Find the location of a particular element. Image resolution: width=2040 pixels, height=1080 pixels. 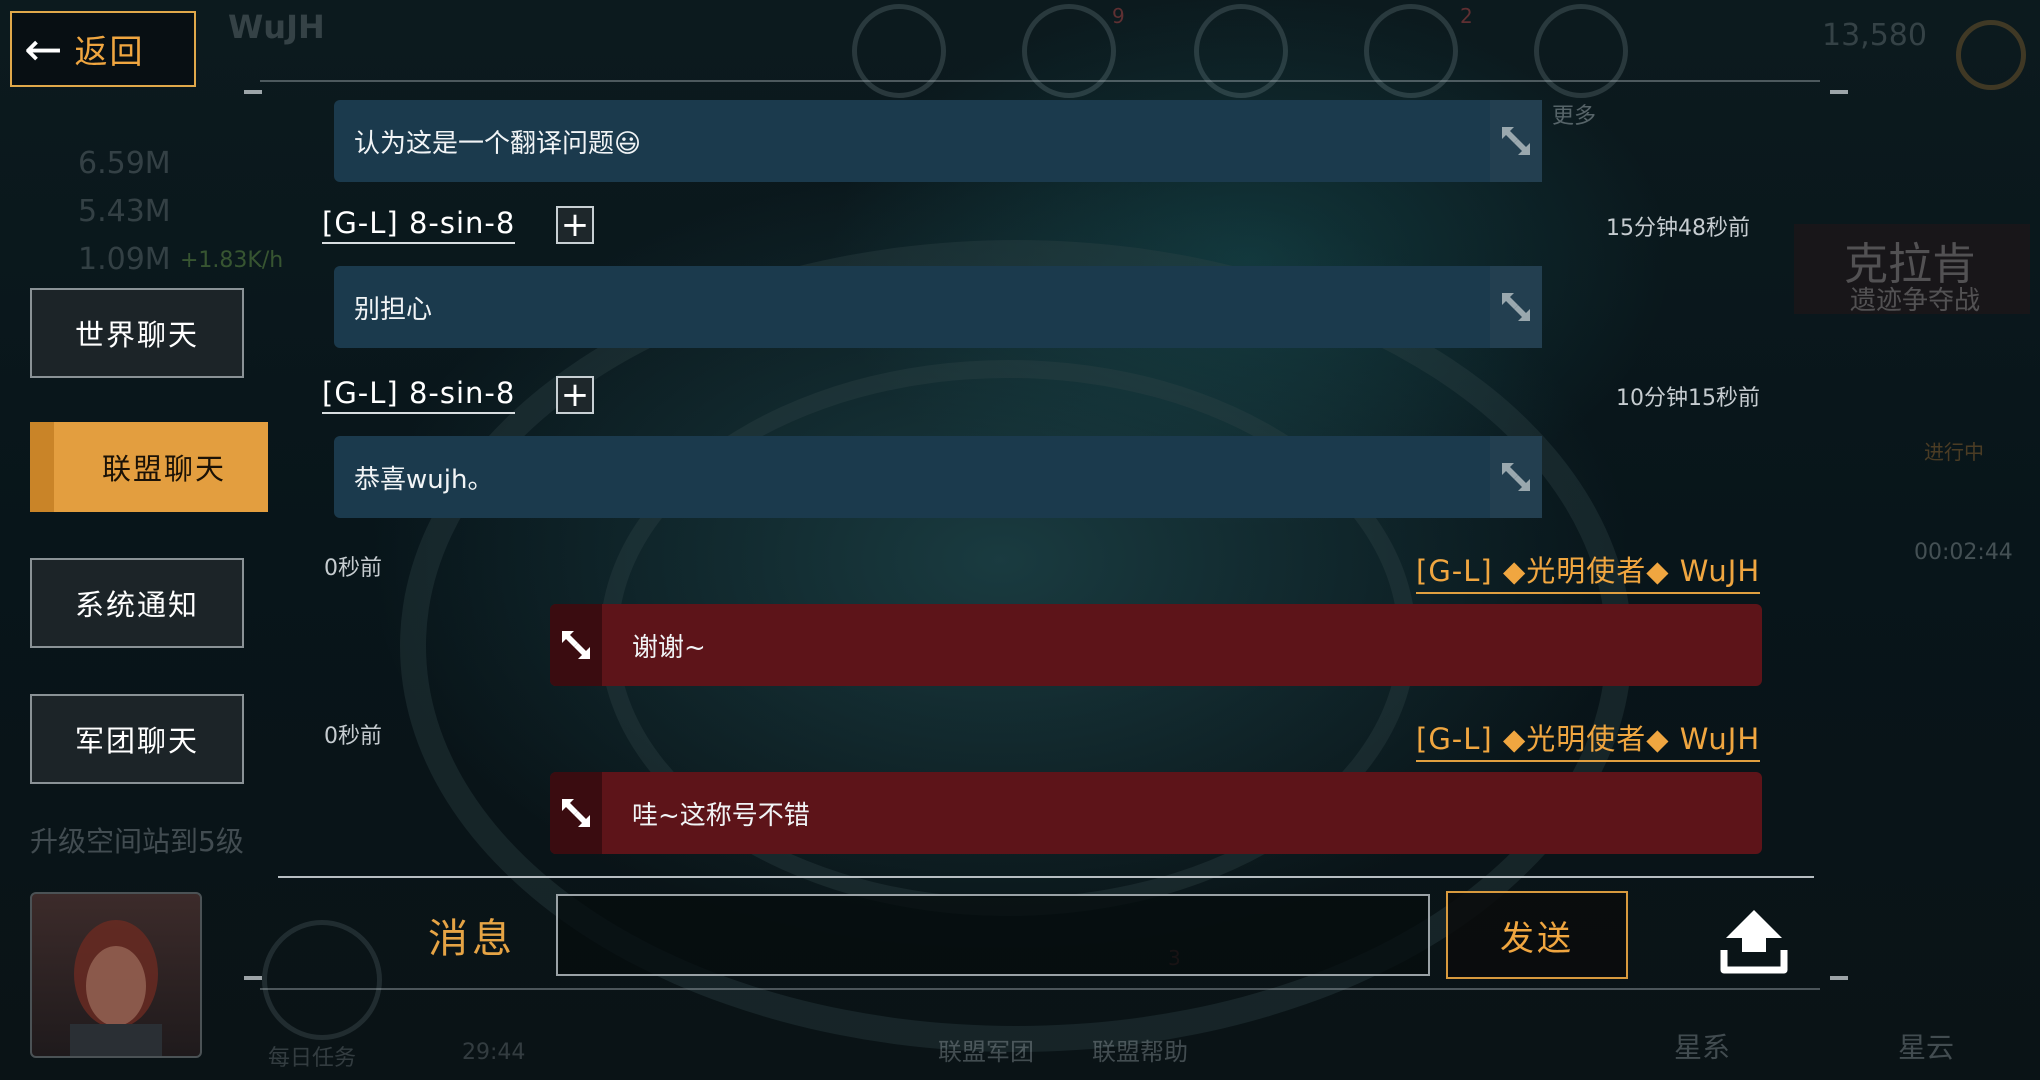

message-time: 15分钟48秒前 is located at coordinates (1678, 228).